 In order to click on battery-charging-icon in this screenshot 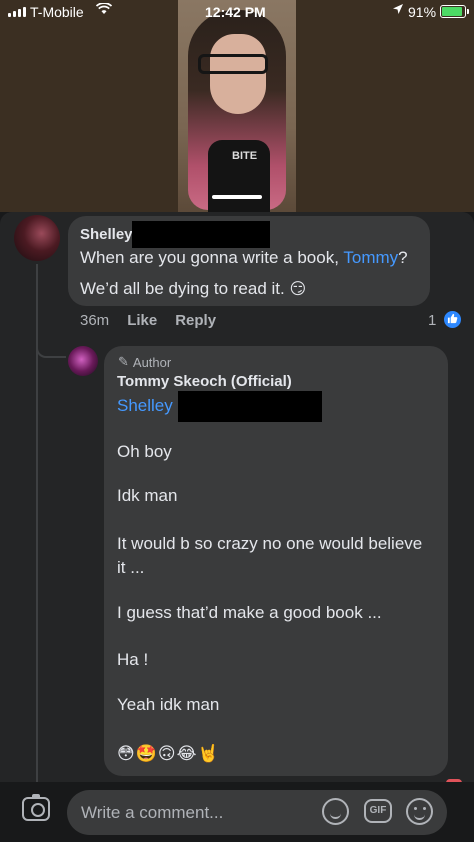, I will do `click(453, 11)`.